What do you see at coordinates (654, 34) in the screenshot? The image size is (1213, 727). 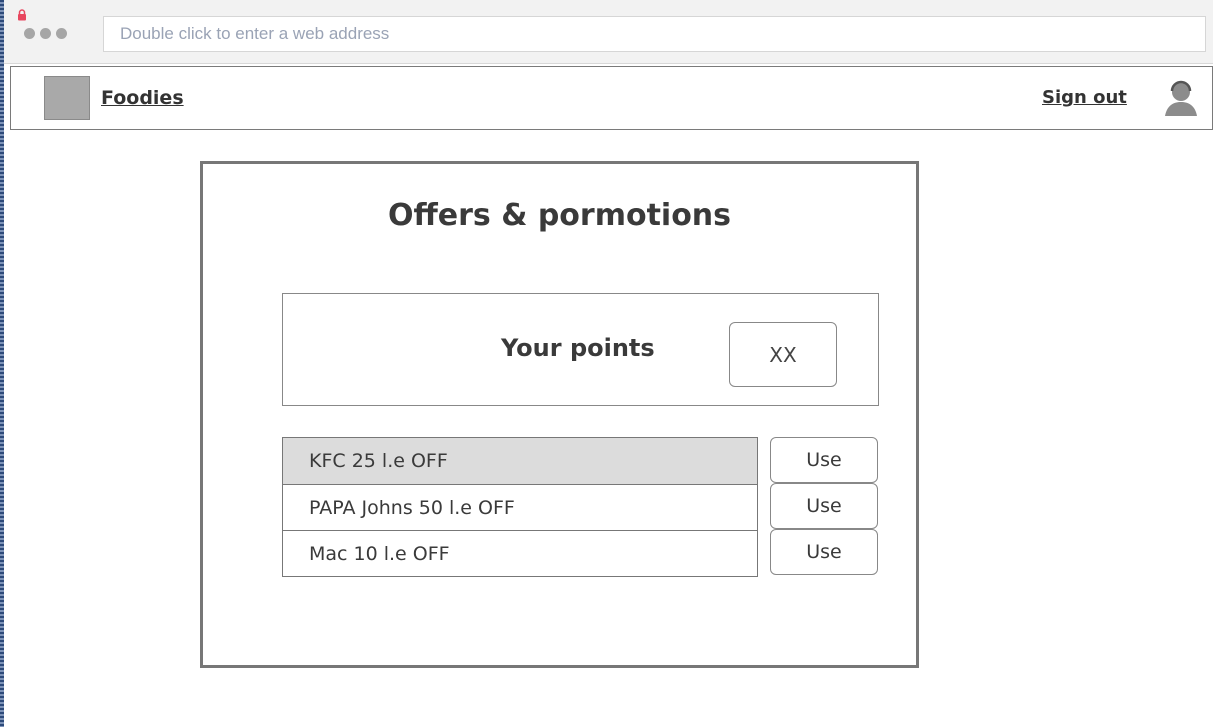 I see `address-bar-input` at bounding box center [654, 34].